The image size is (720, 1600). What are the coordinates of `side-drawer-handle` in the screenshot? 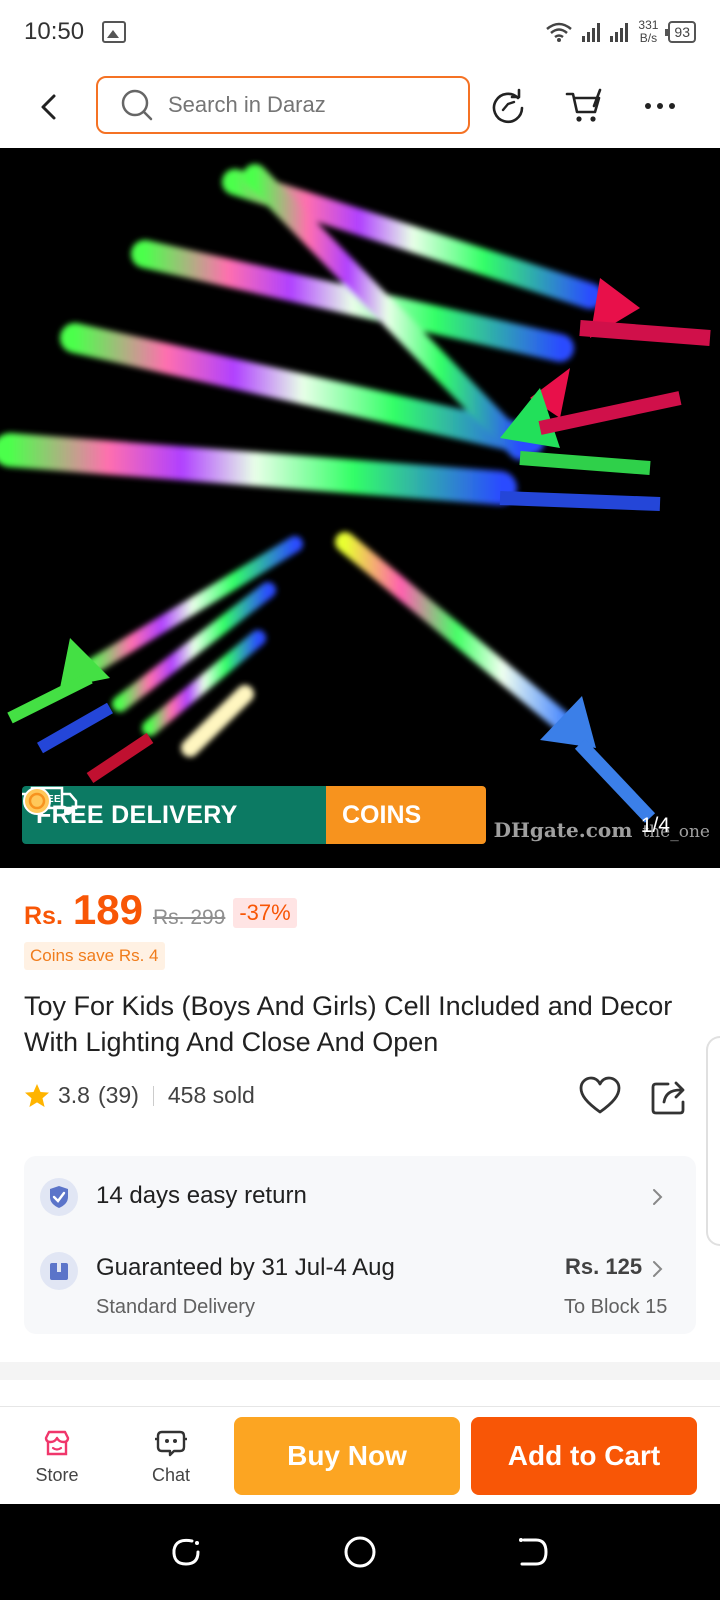 It's located at (713, 1141).